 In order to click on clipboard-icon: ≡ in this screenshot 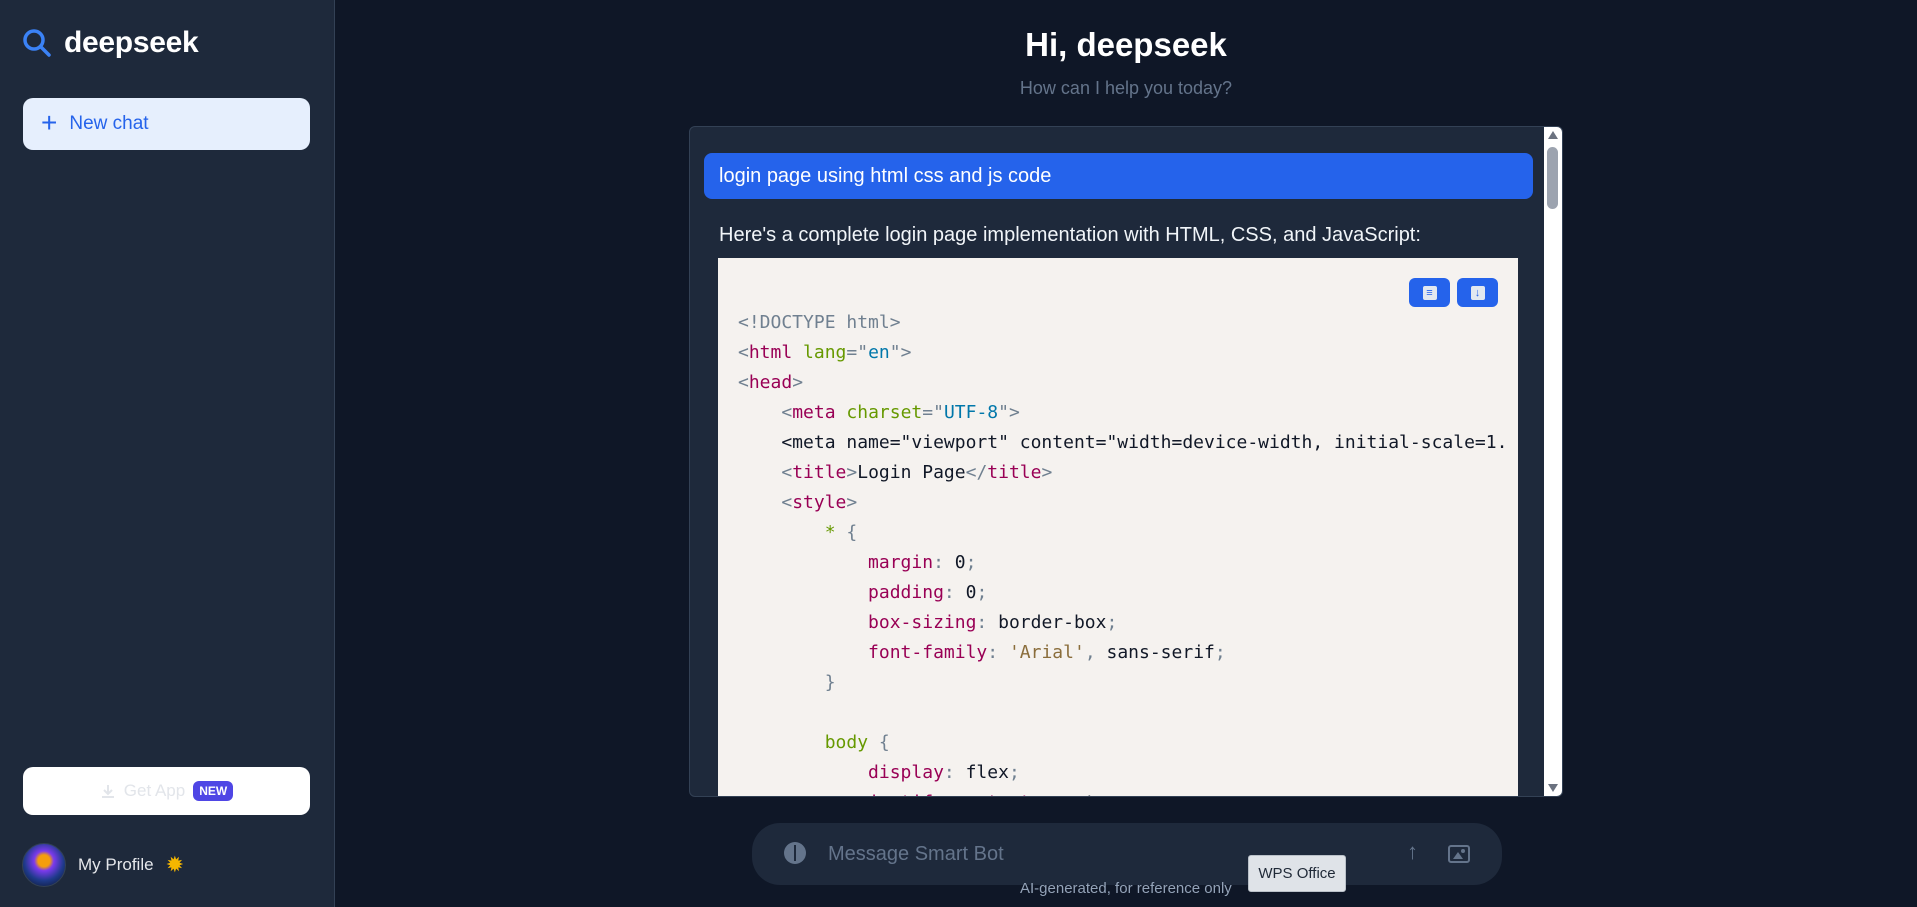, I will do `click(1429, 292)`.